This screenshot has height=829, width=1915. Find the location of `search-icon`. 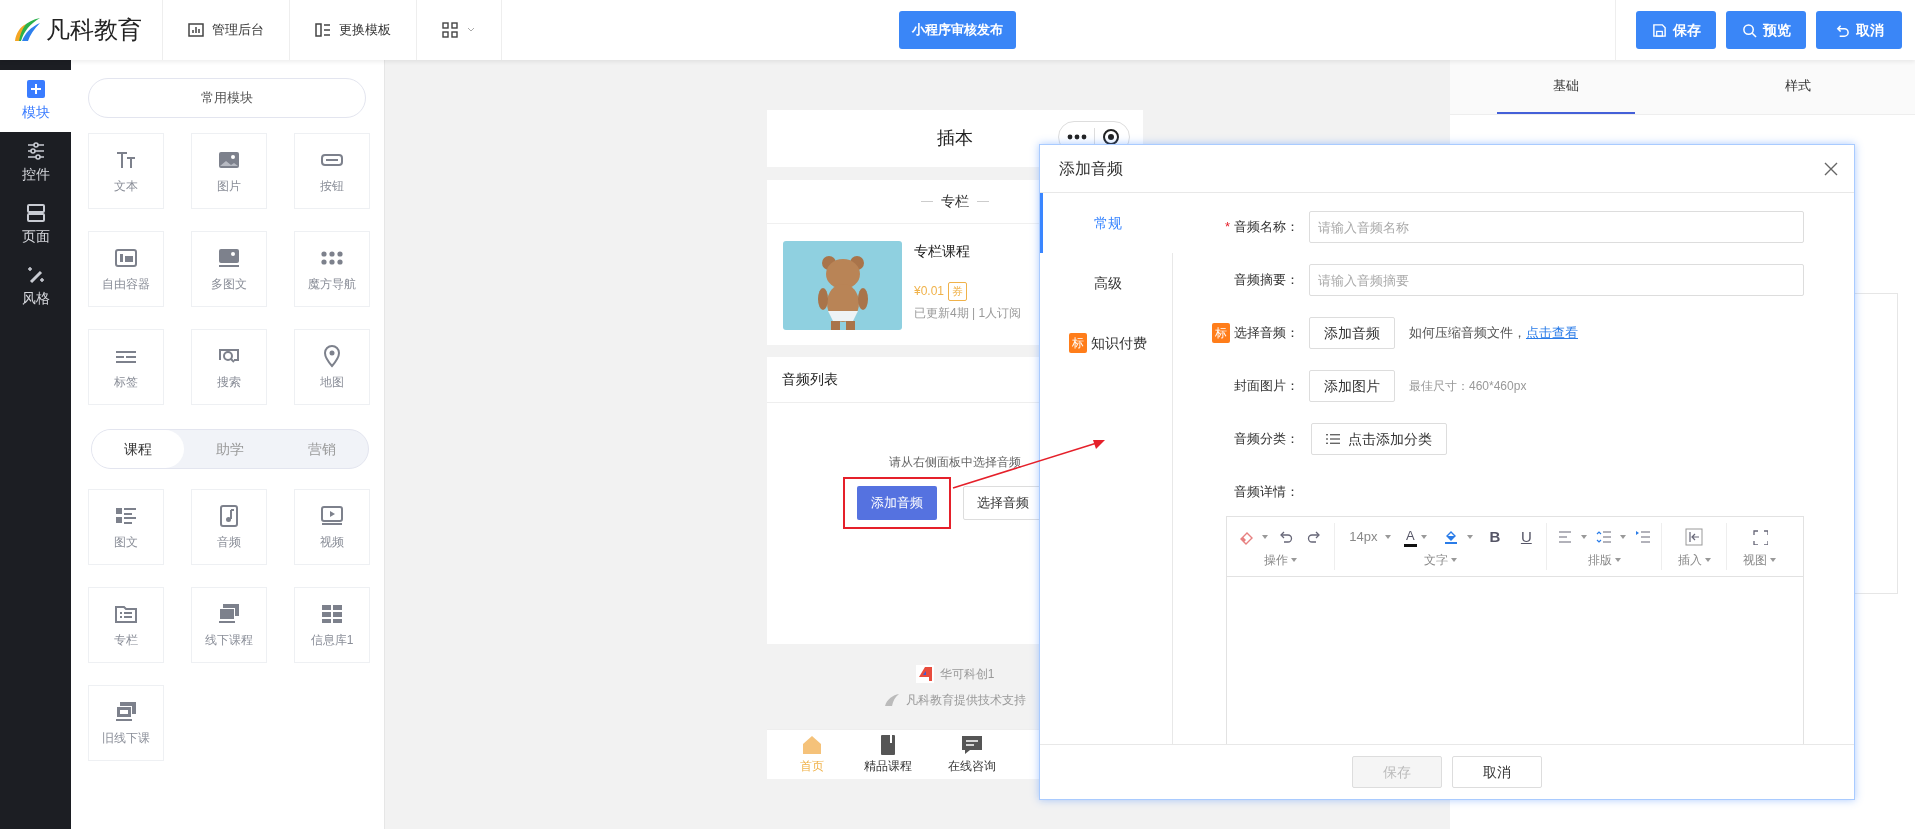

search-icon is located at coordinates (1749, 30).